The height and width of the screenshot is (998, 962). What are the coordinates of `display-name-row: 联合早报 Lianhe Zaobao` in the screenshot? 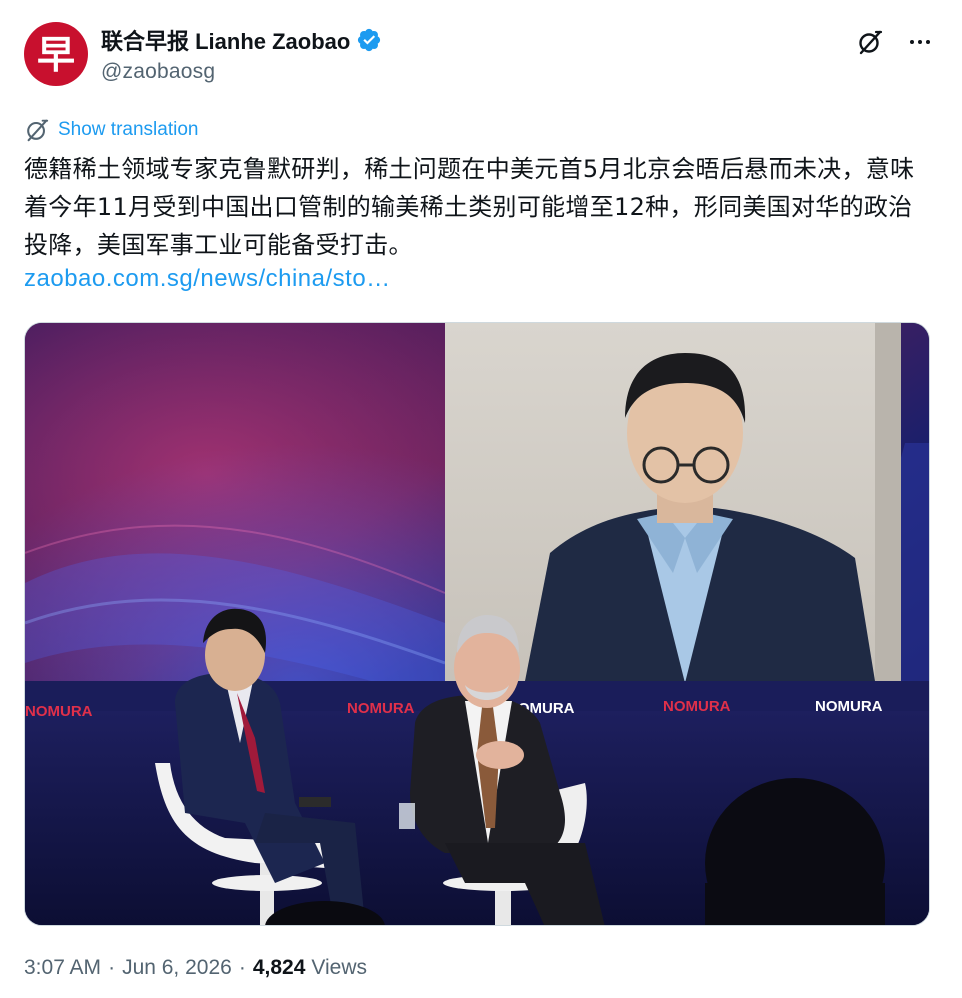 It's located at (241, 40).